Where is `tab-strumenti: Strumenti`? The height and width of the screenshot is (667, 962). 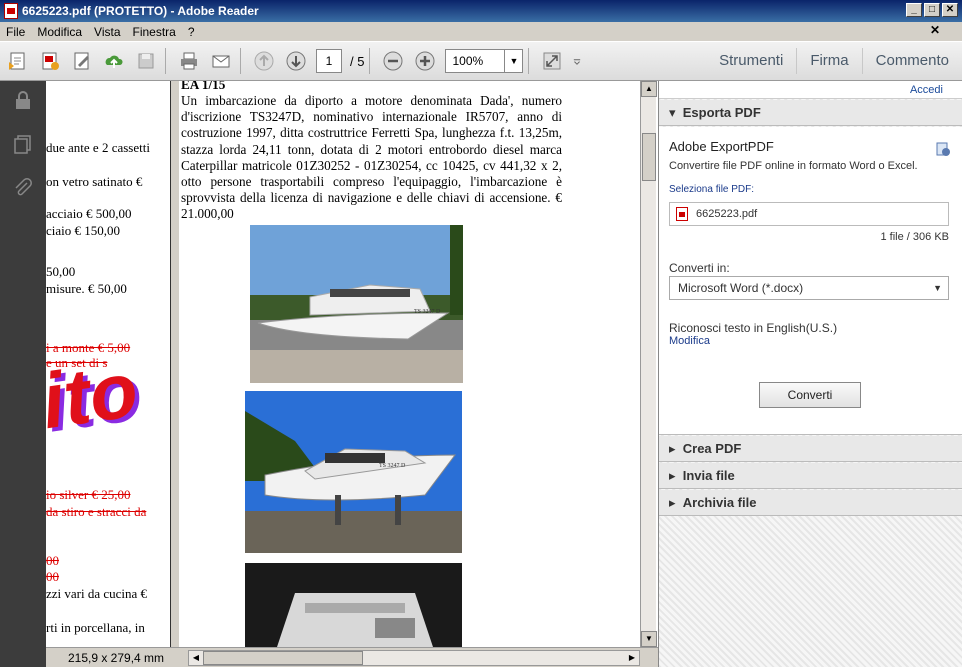 tab-strumenti: Strumenti is located at coordinates (751, 61).